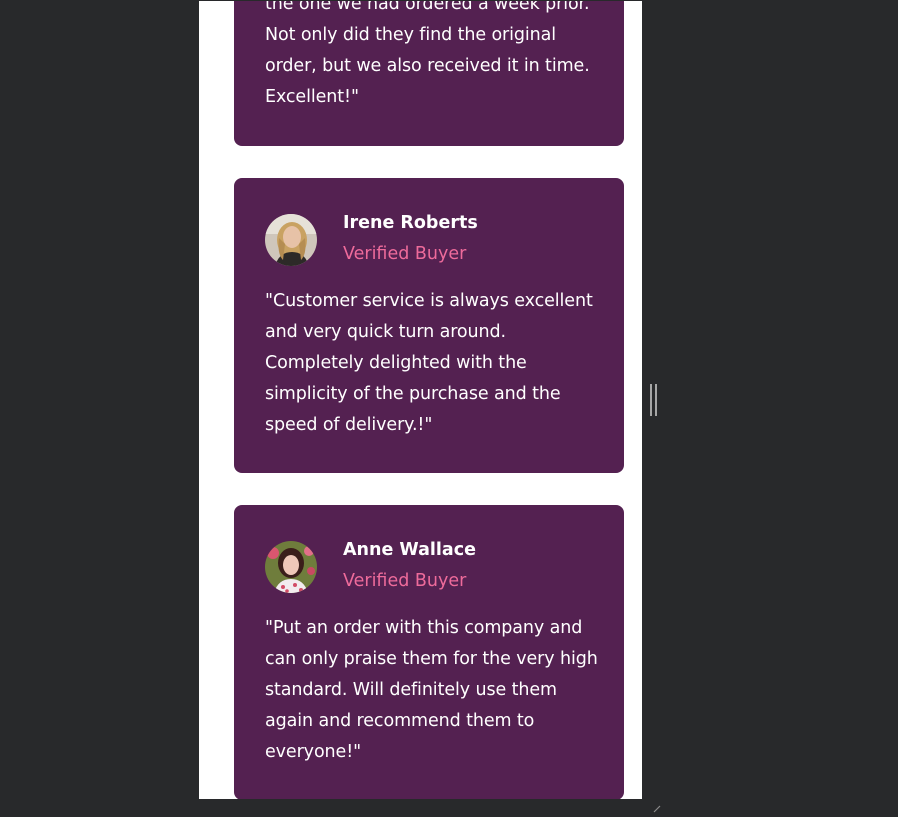 Image resolution: width=898 pixels, height=817 pixels. Describe the element at coordinates (410, 223) in the screenshot. I see `reviewer-name: Irene Roberts` at that location.